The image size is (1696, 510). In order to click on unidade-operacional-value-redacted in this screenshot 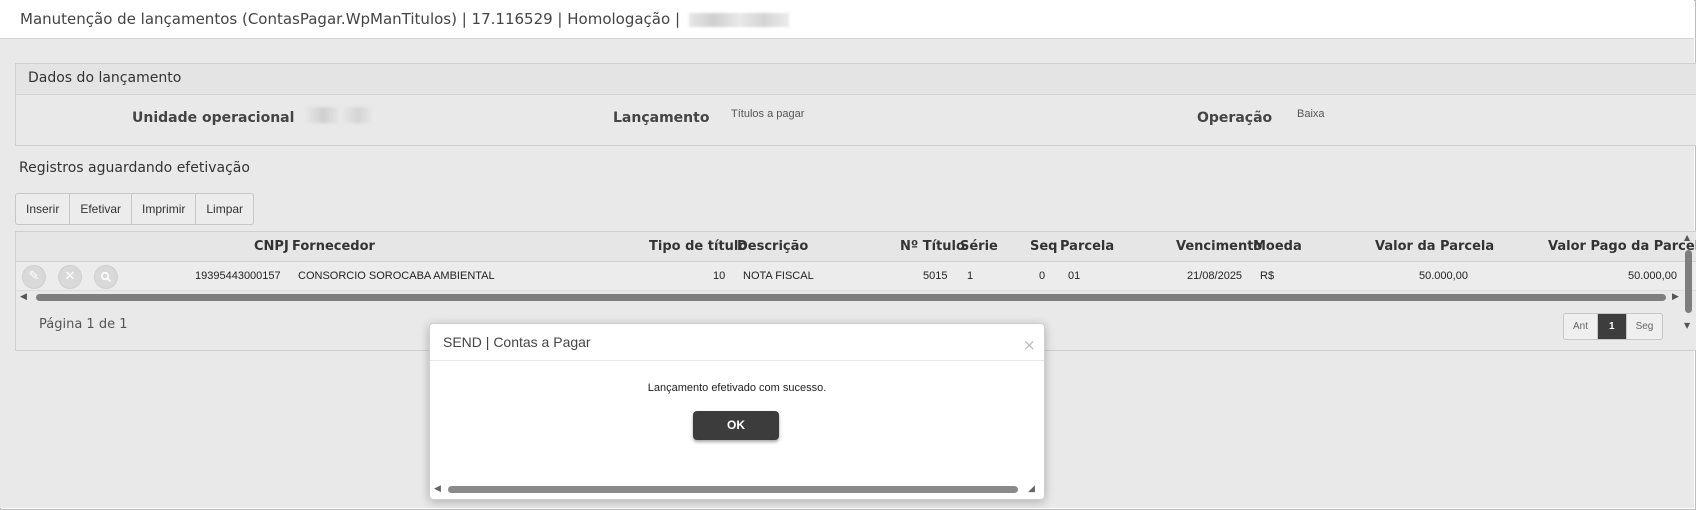, I will do `click(341, 115)`.